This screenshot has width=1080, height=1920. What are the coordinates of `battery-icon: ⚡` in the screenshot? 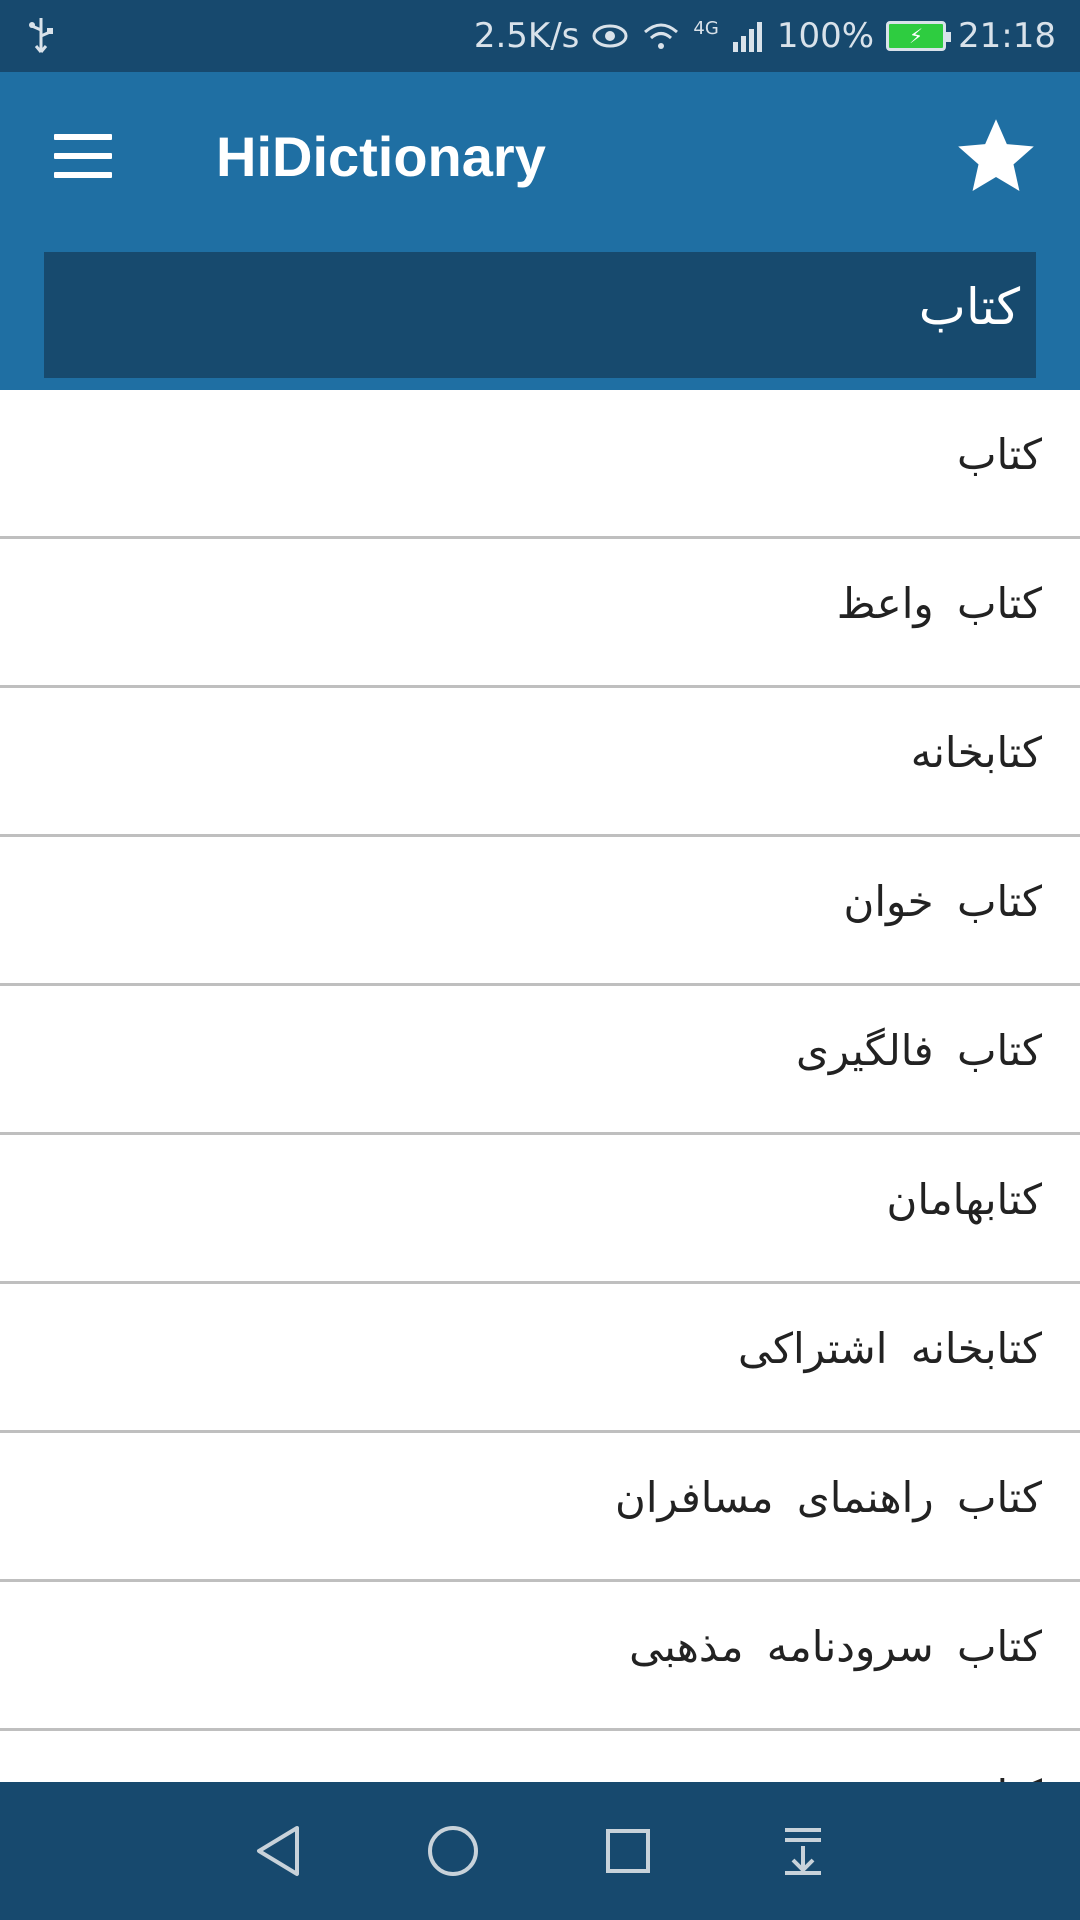 It's located at (919, 36).